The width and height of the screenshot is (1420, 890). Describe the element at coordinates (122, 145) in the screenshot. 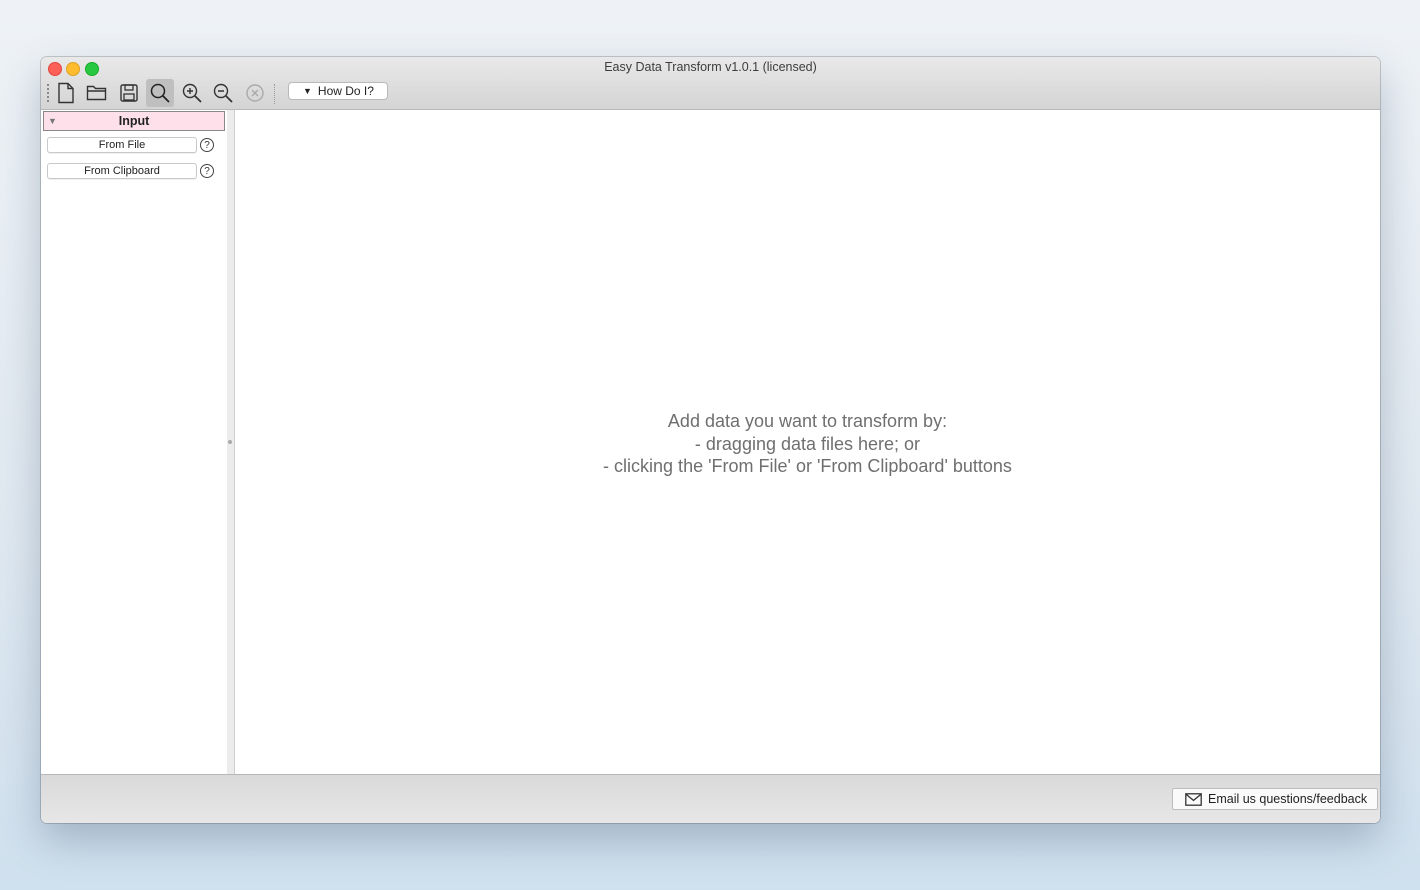

I see `from-file-button: From File` at that location.